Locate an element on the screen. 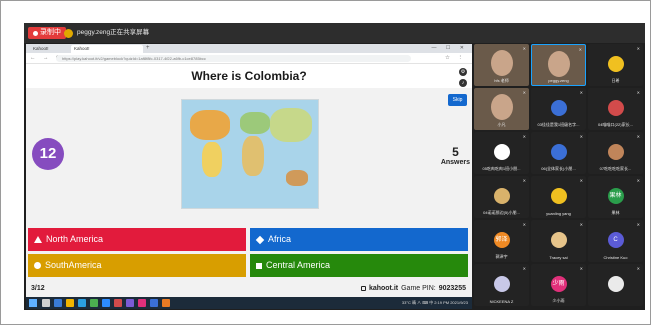 The height and width of the screenshot is (325, 651). window-controls: — ☐ ✕ is located at coordinates (450, 48).